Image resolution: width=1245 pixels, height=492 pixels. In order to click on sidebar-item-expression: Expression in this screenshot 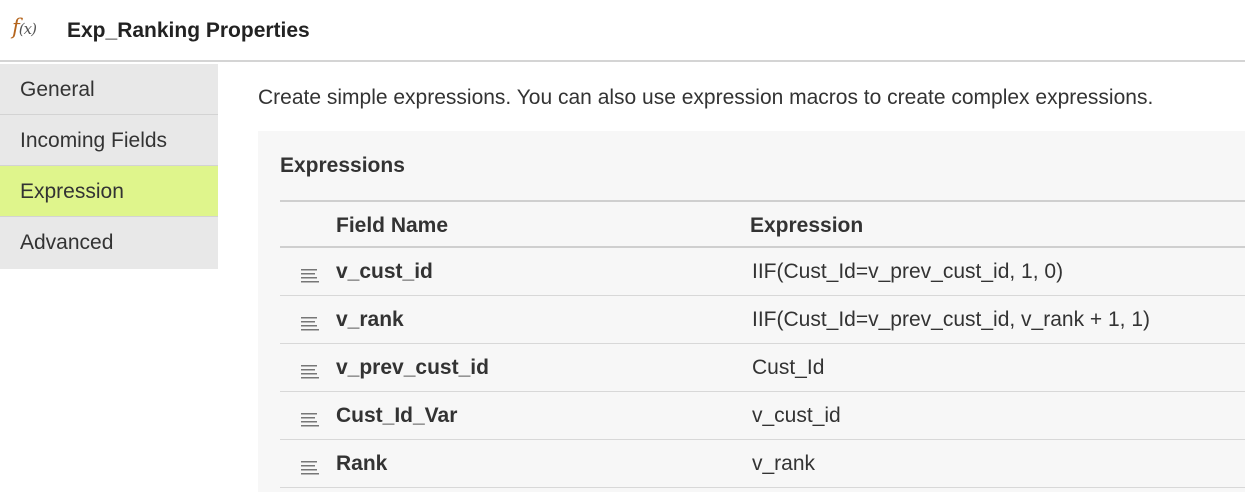, I will do `click(109, 191)`.